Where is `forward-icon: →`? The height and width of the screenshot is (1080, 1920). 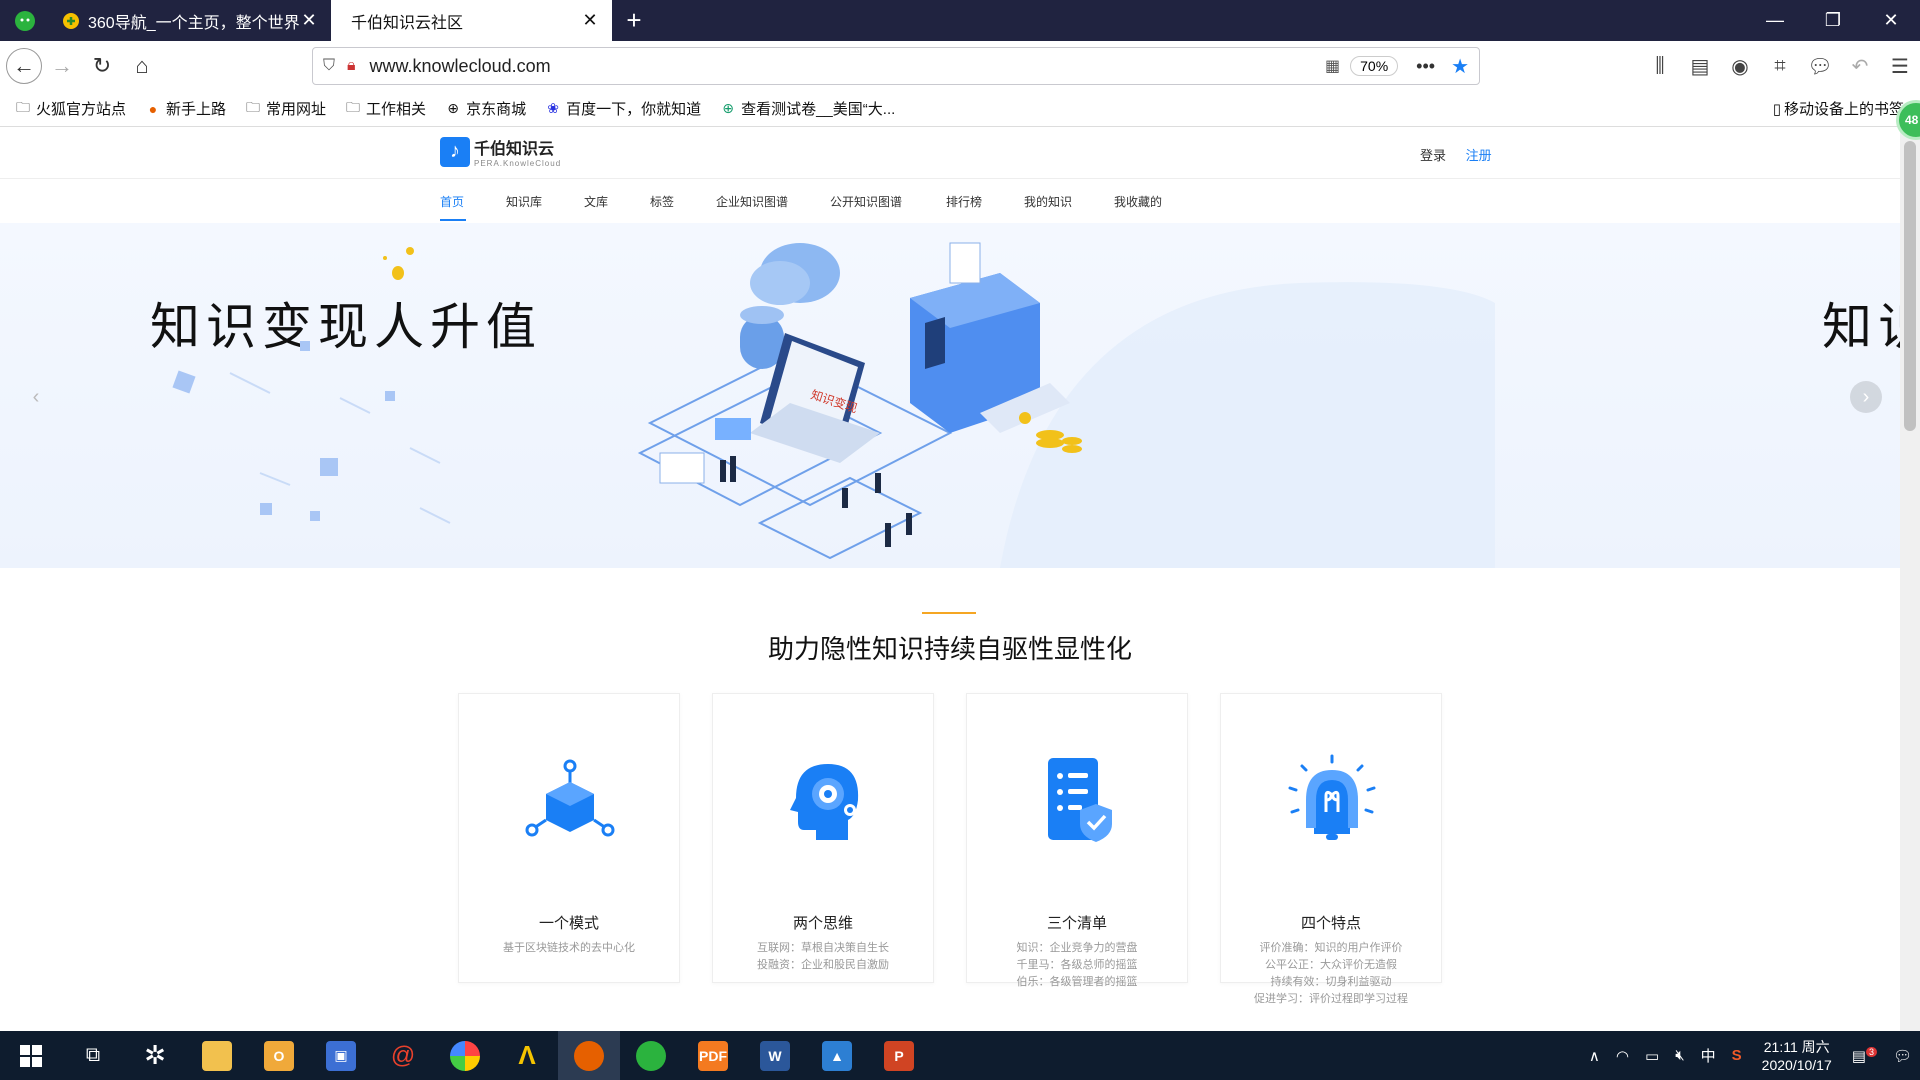
forward-icon: → is located at coordinates (62, 66).